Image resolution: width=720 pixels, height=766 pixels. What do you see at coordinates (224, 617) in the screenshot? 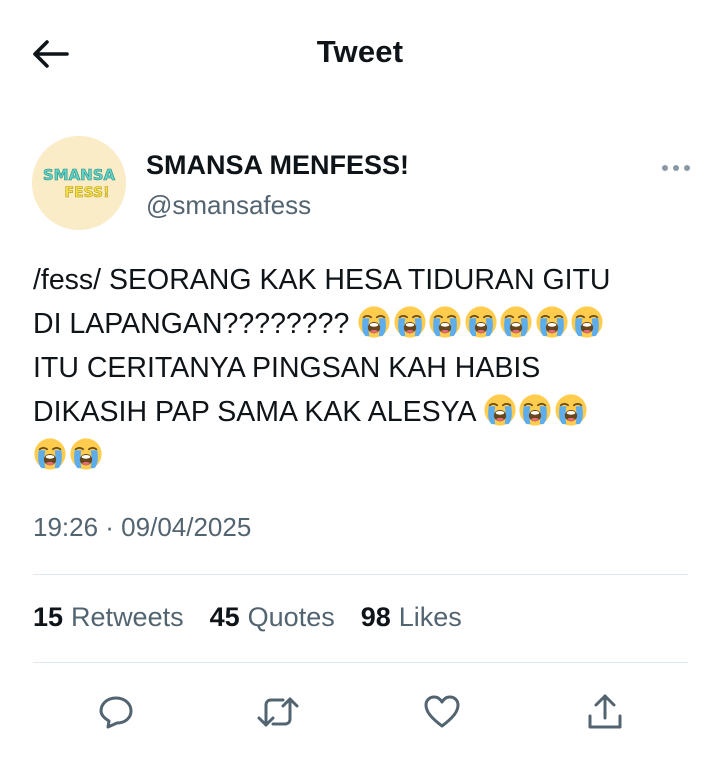
I see `stat-count: 45` at bounding box center [224, 617].